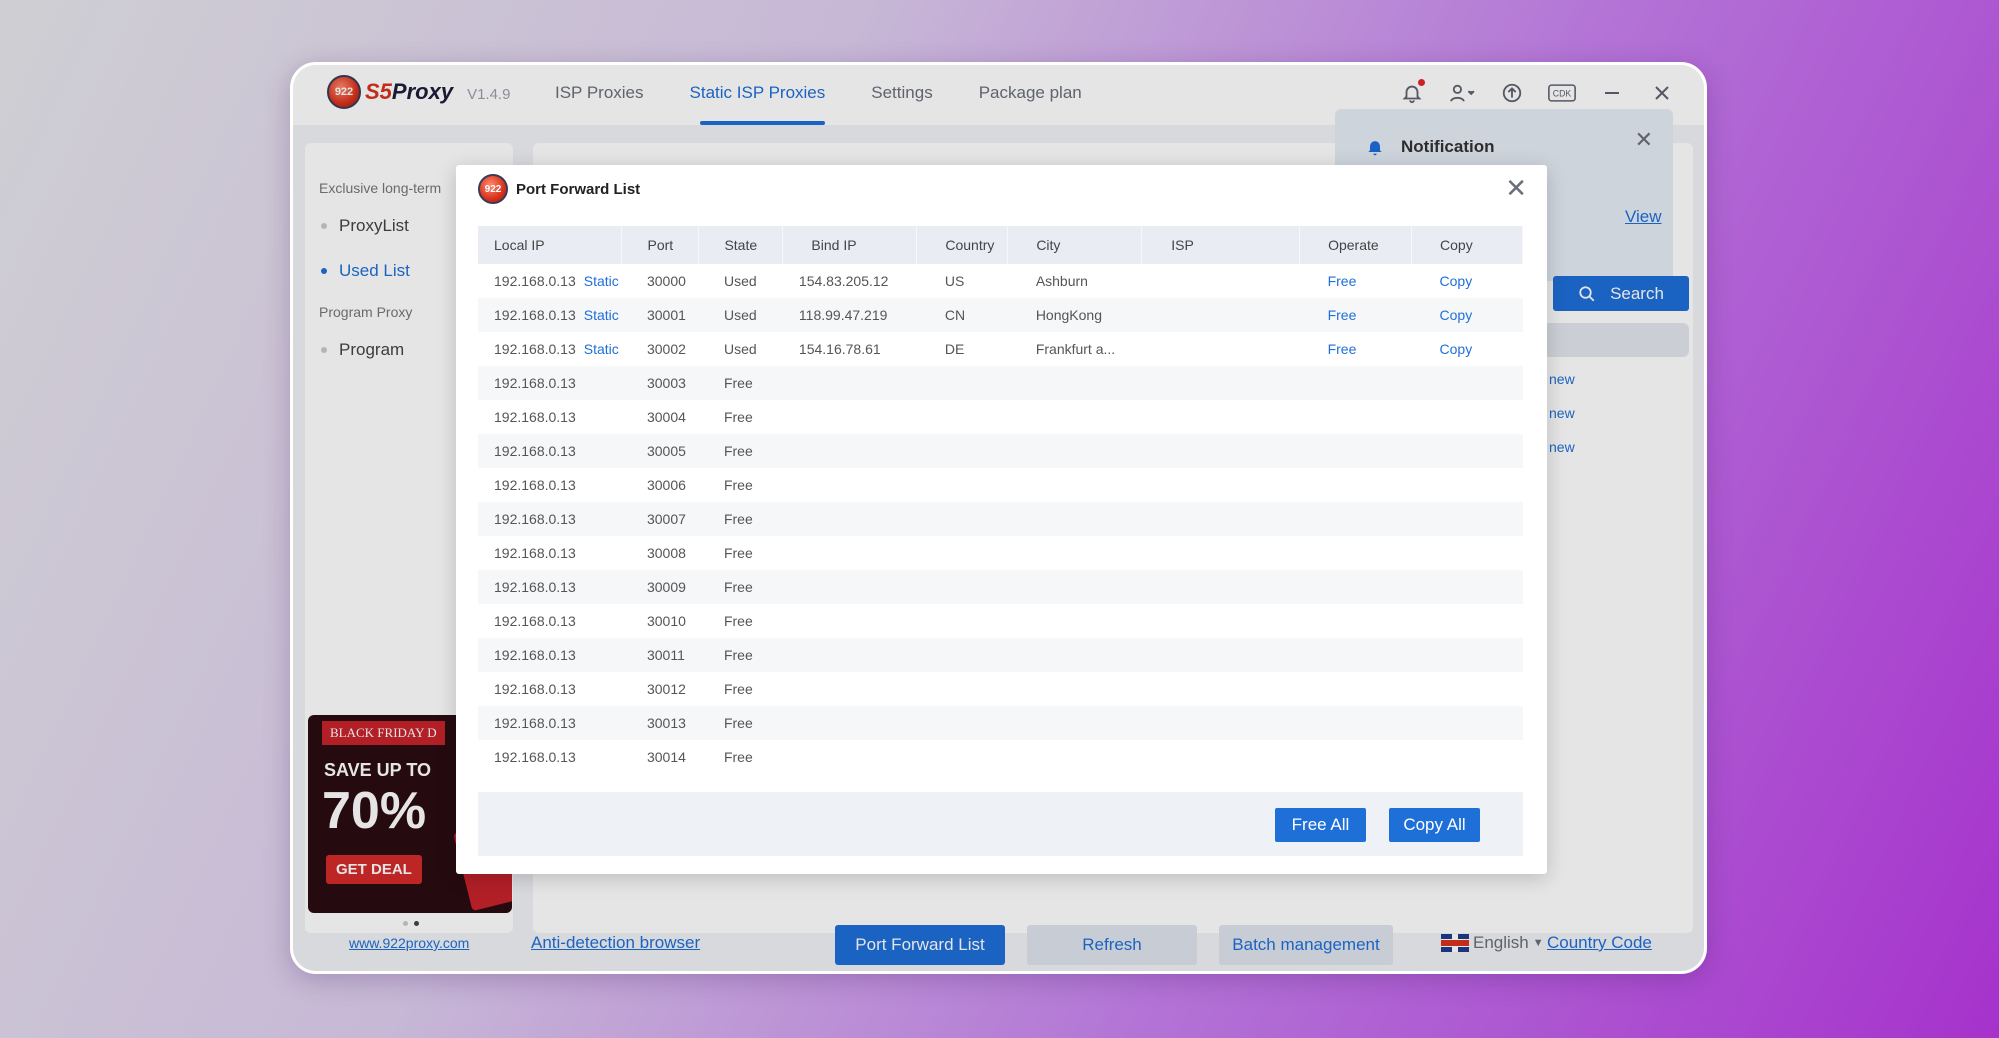 This screenshot has width=1999, height=1038. I want to click on table-row: 192.168.0.13 30009 Free, so click(1000, 587).